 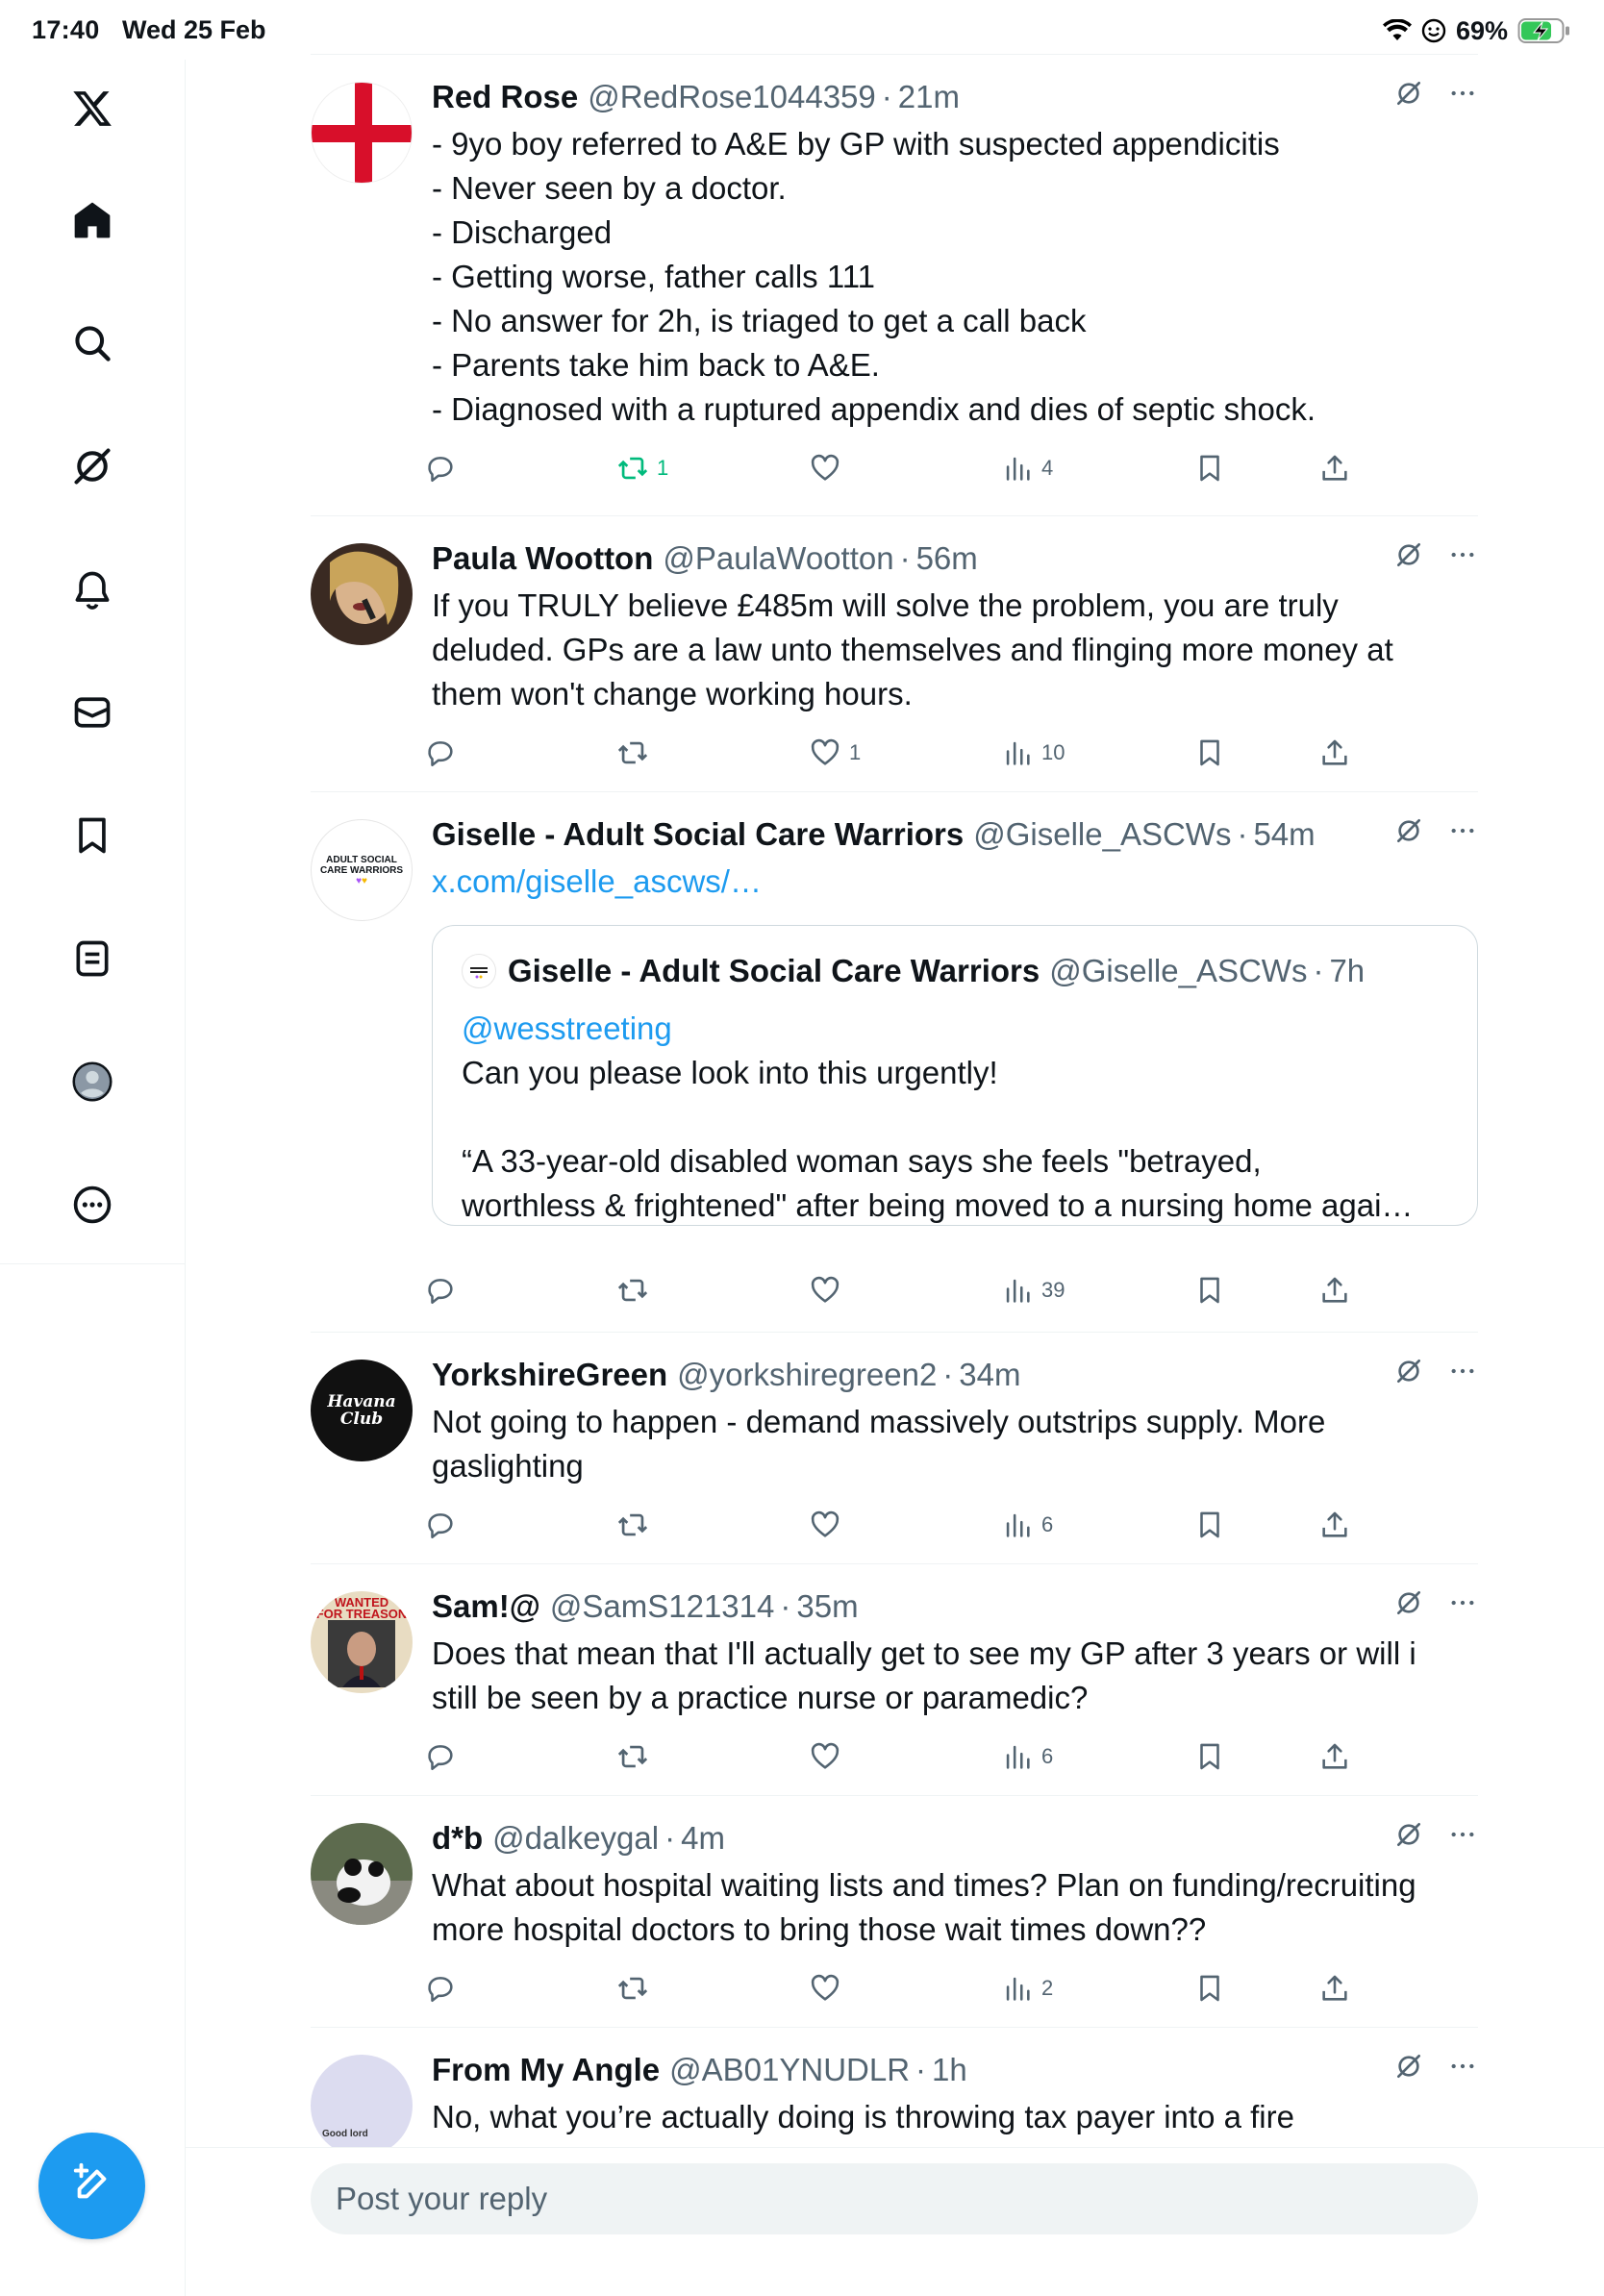 What do you see at coordinates (778, 558) in the screenshot?
I see `handle: @PaulaWootton` at bounding box center [778, 558].